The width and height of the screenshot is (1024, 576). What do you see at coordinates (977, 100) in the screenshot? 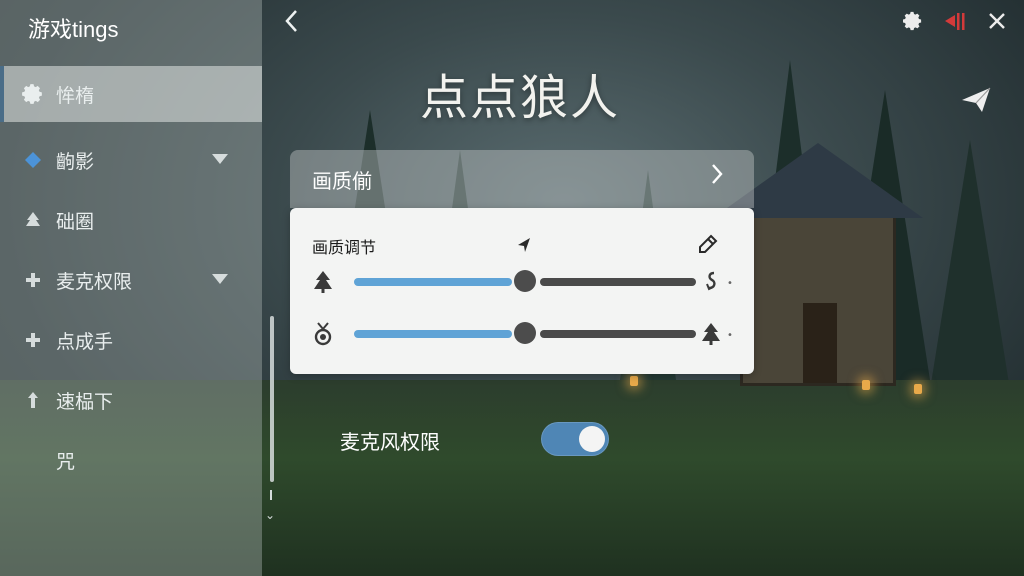
I see `share-icon` at bounding box center [977, 100].